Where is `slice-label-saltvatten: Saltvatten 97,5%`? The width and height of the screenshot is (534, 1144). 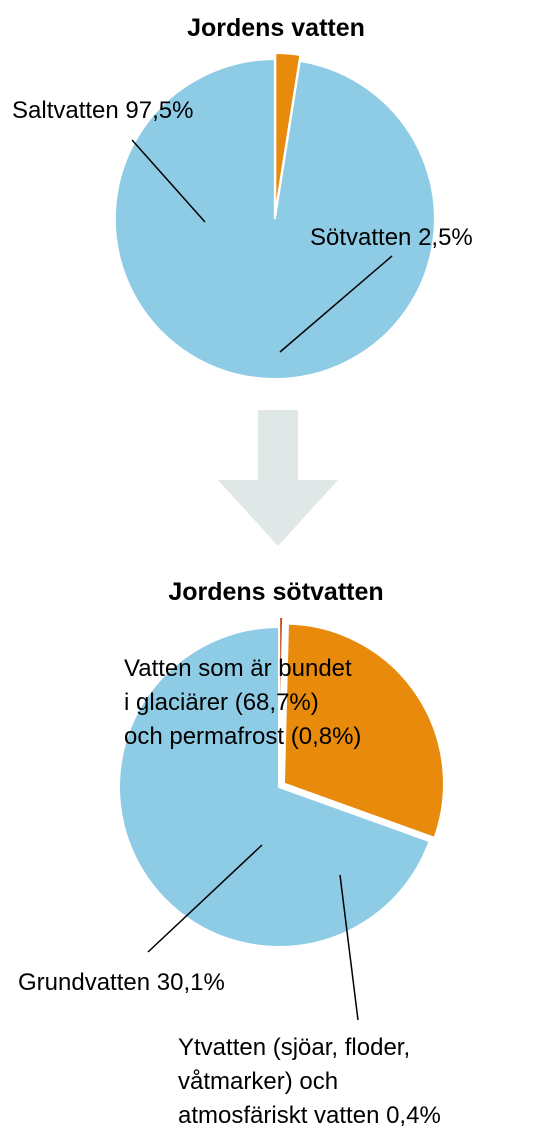 slice-label-saltvatten: Saltvatten 97,5% is located at coordinates (102, 110).